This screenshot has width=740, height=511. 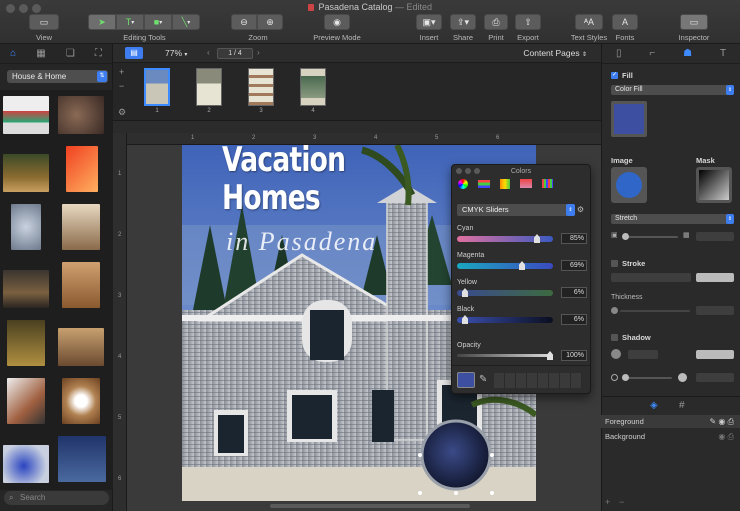 What do you see at coordinates (715, 377) in the screenshot?
I see `shadow-offset-field` at bounding box center [715, 377].